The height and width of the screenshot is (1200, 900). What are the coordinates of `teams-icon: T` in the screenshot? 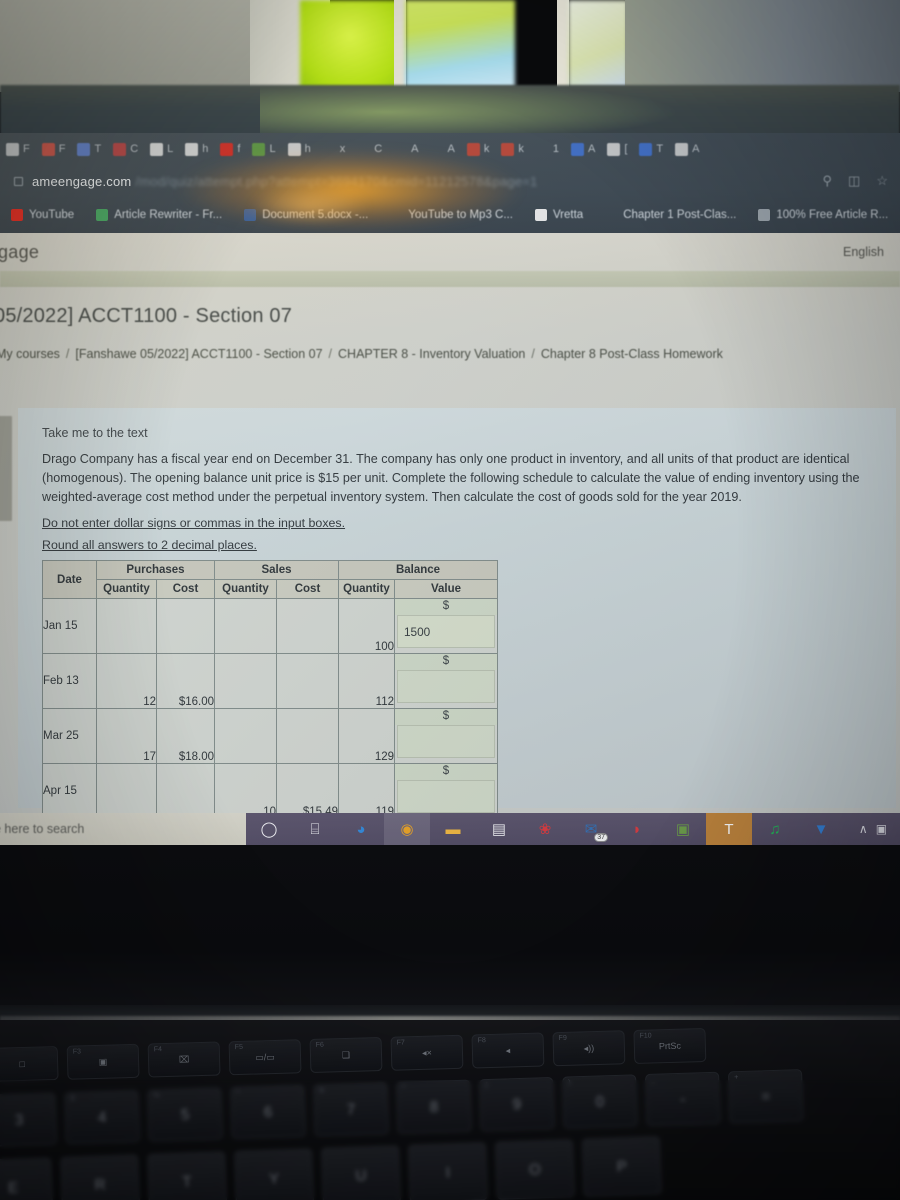 It's located at (729, 829).